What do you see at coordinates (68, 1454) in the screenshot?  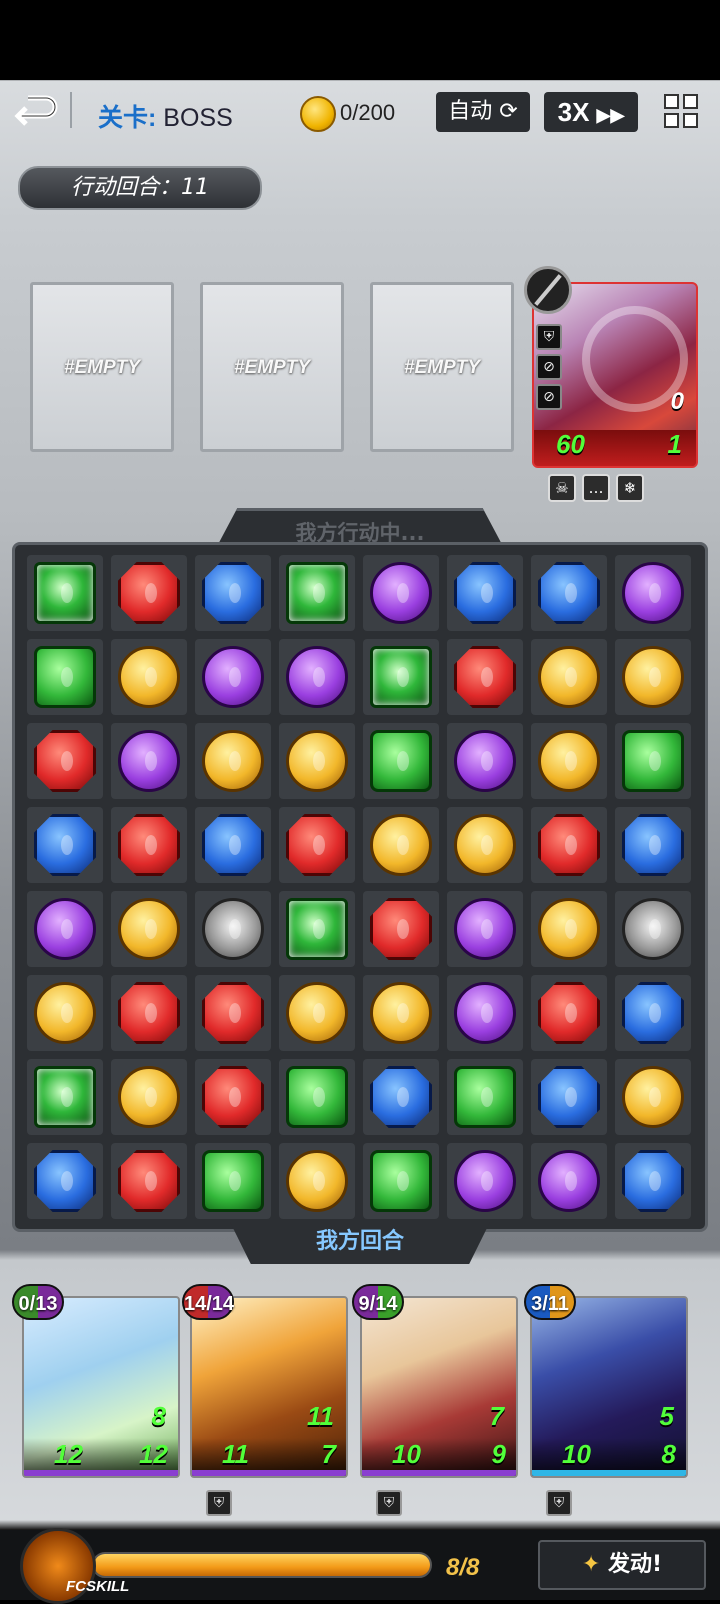 I see `hero-attack: 12` at bounding box center [68, 1454].